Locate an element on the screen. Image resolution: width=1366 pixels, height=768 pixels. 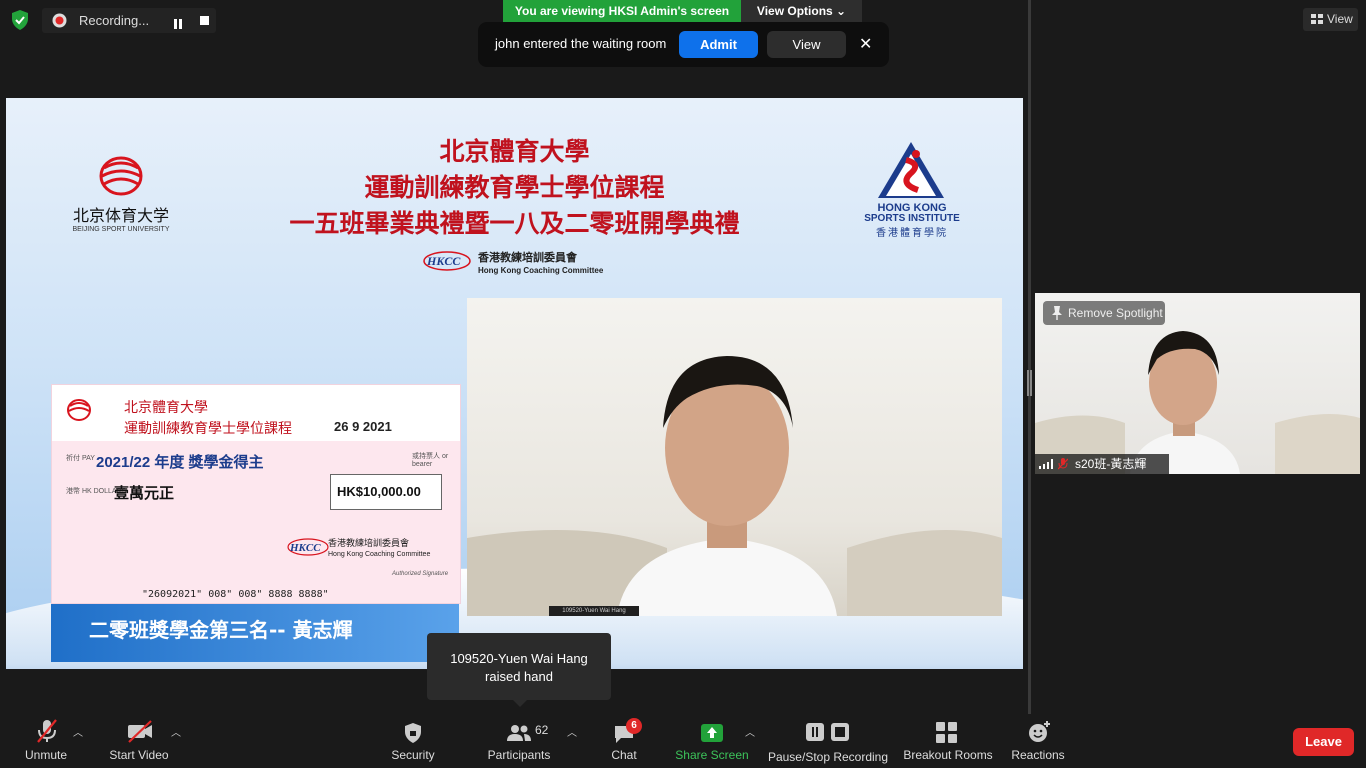
close-icon: ✕ is located at coordinates (865, 44).